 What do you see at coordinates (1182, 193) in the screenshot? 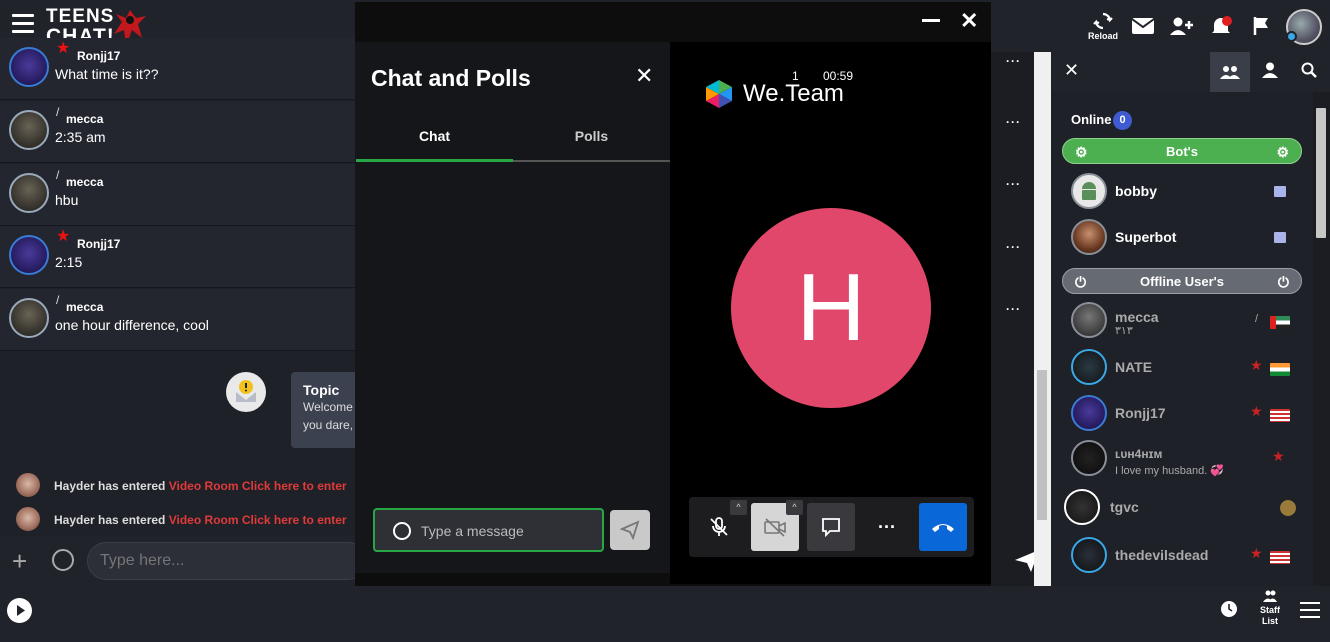
I see `user-list-item: bobby` at bounding box center [1182, 193].